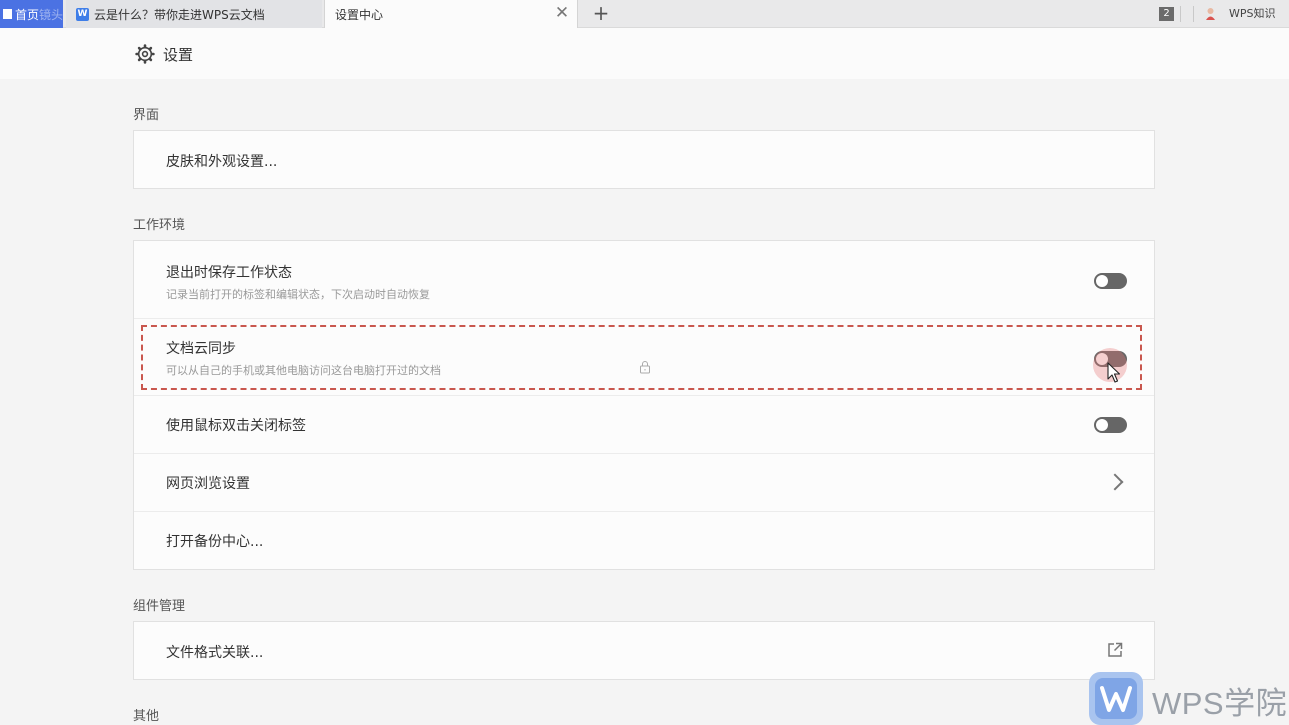  What do you see at coordinates (644, 483) in the screenshot?
I see `web-browse-settings-row: 网页浏览设置` at bounding box center [644, 483].